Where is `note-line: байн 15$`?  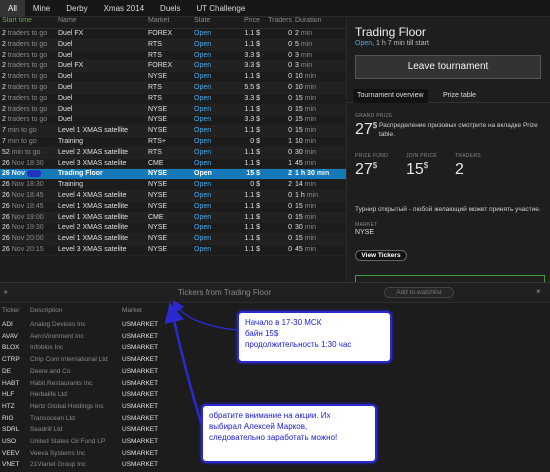
note-line: байн 15$ is located at coordinates (262, 333).